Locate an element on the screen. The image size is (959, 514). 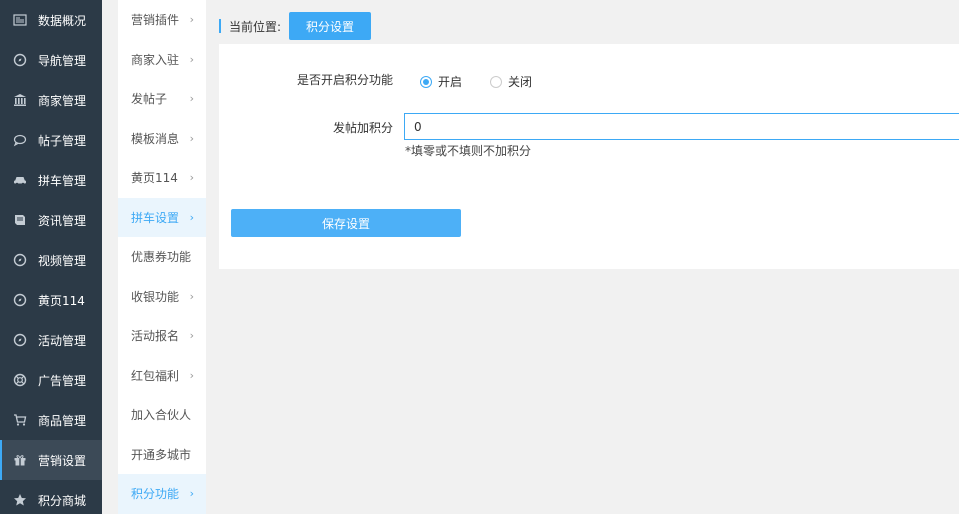
sidebar-item-label: 积分商城 is located at coordinates (62, 500).